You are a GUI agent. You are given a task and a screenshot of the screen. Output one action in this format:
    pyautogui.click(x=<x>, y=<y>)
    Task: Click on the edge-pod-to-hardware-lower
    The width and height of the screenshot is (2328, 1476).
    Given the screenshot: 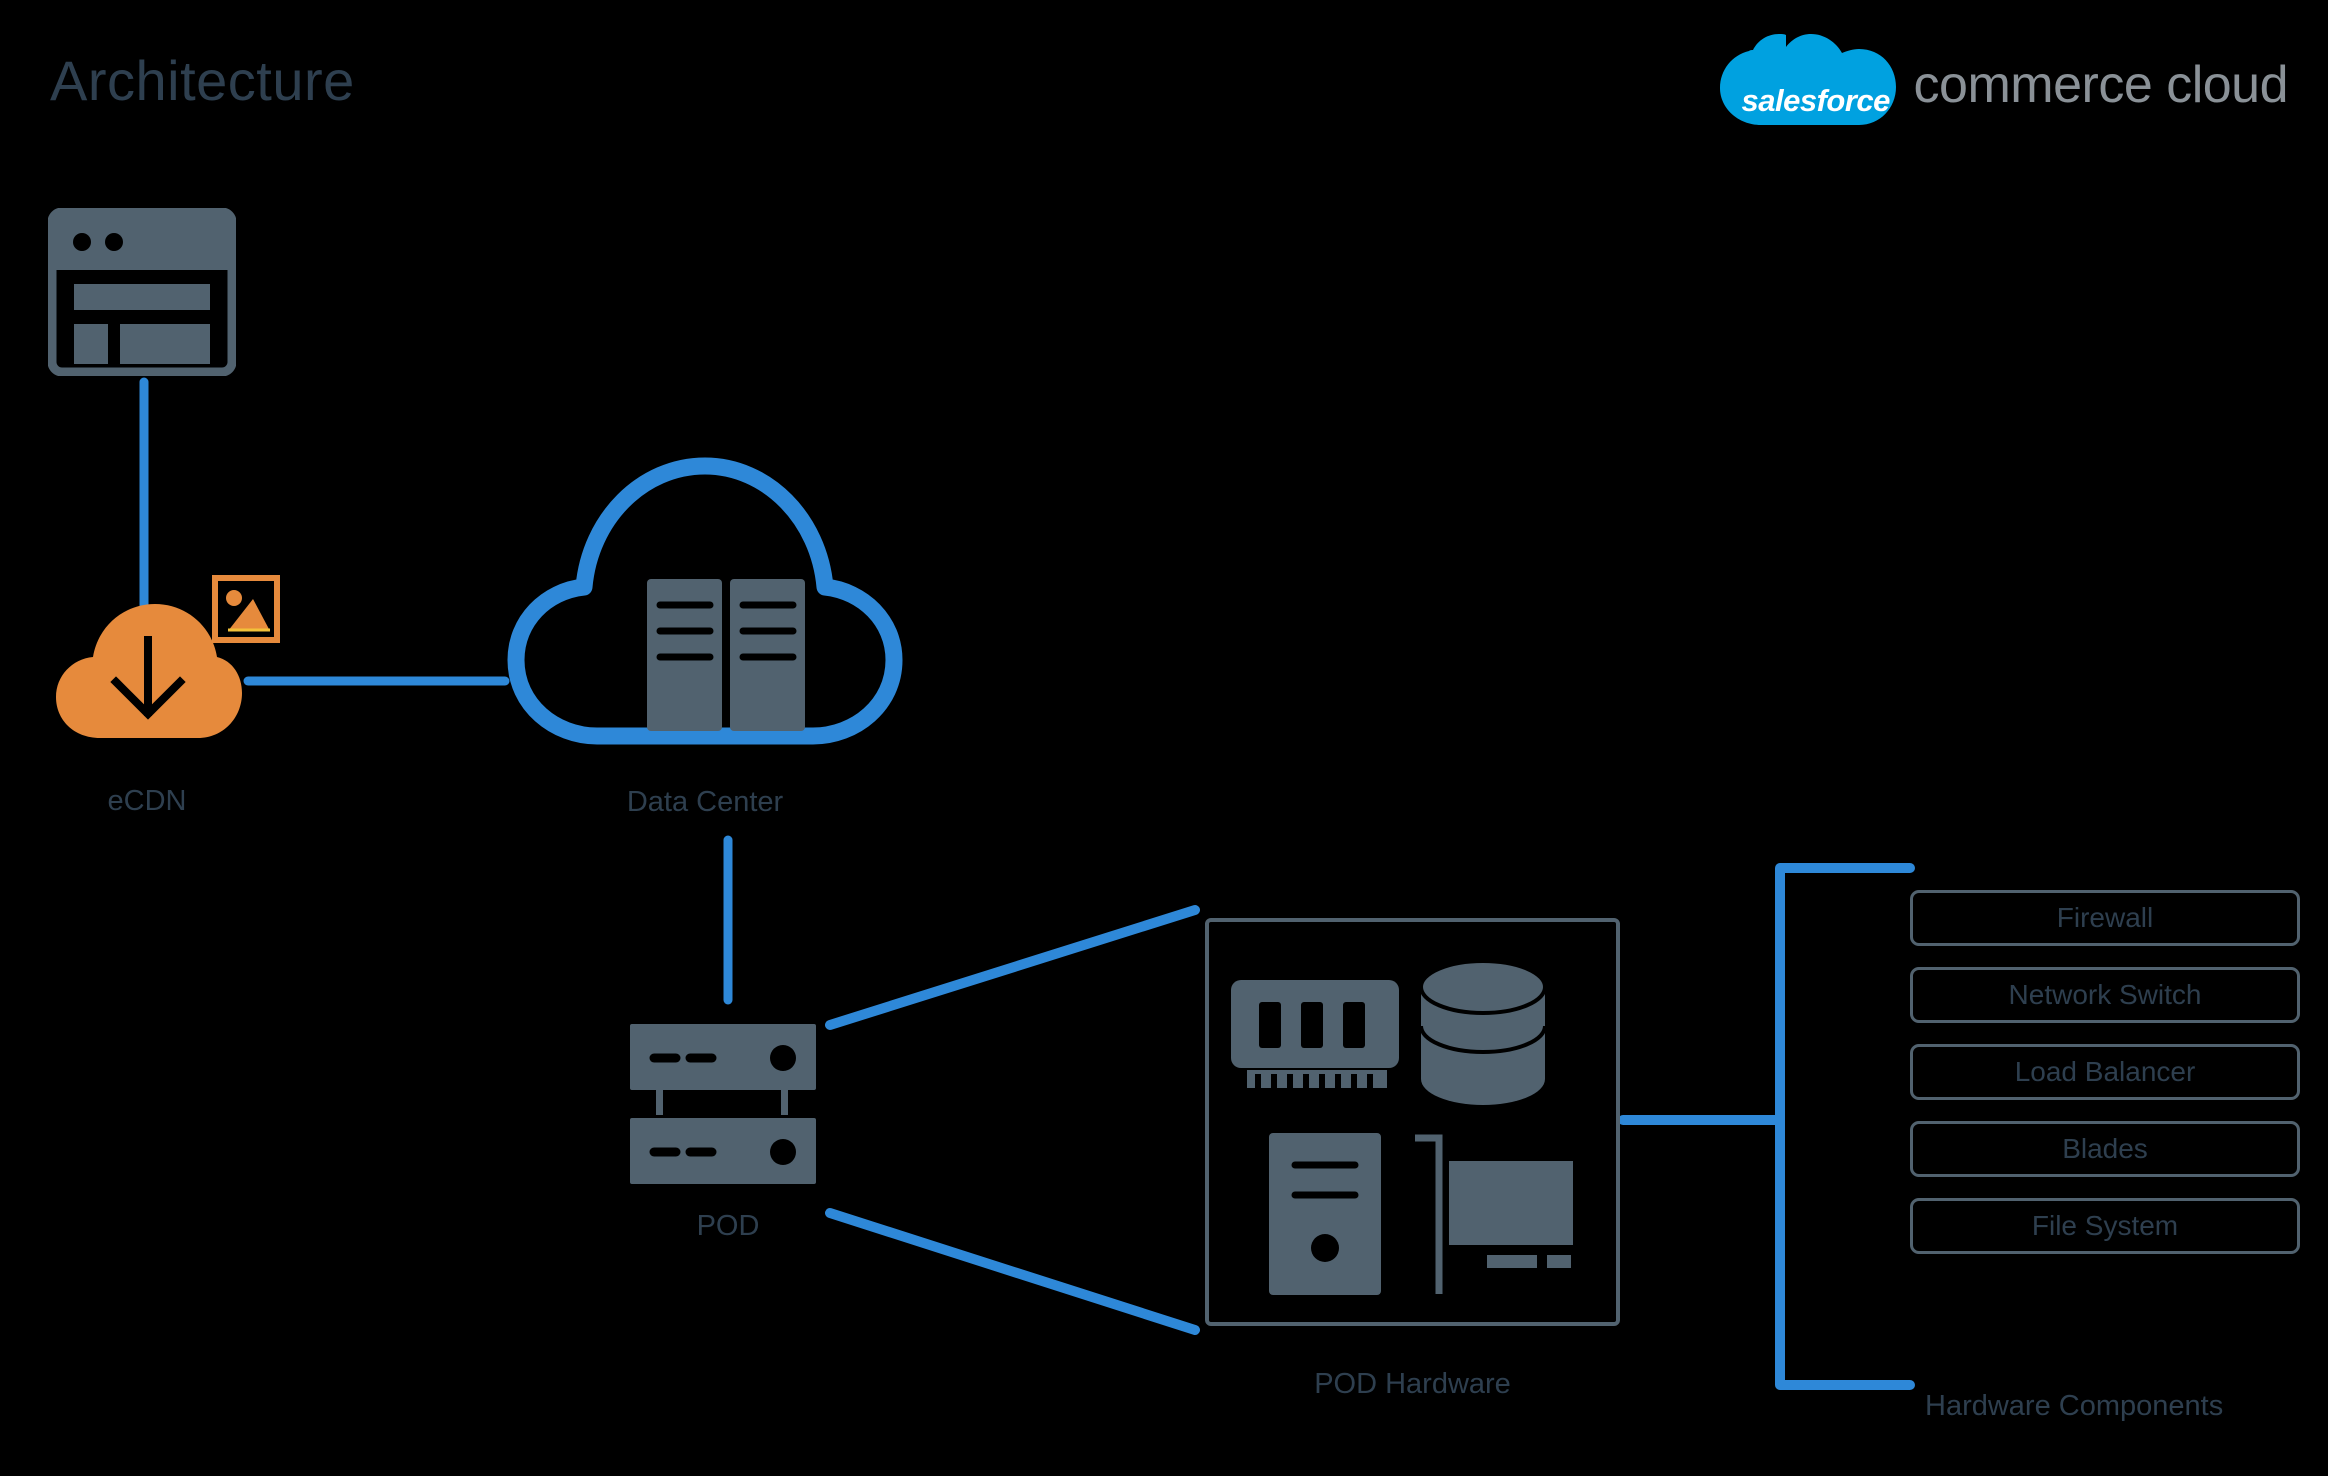 What is the action you would take?
    pyautogui.click(x=1012, y=1271)
    